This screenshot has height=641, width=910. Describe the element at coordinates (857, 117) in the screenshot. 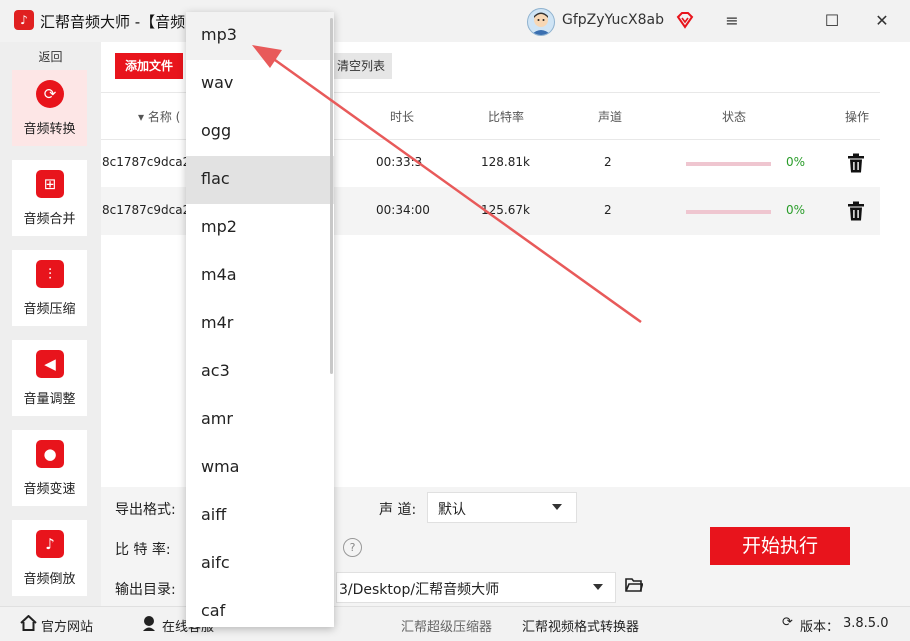

I see `column-actions: 操作` at that location.